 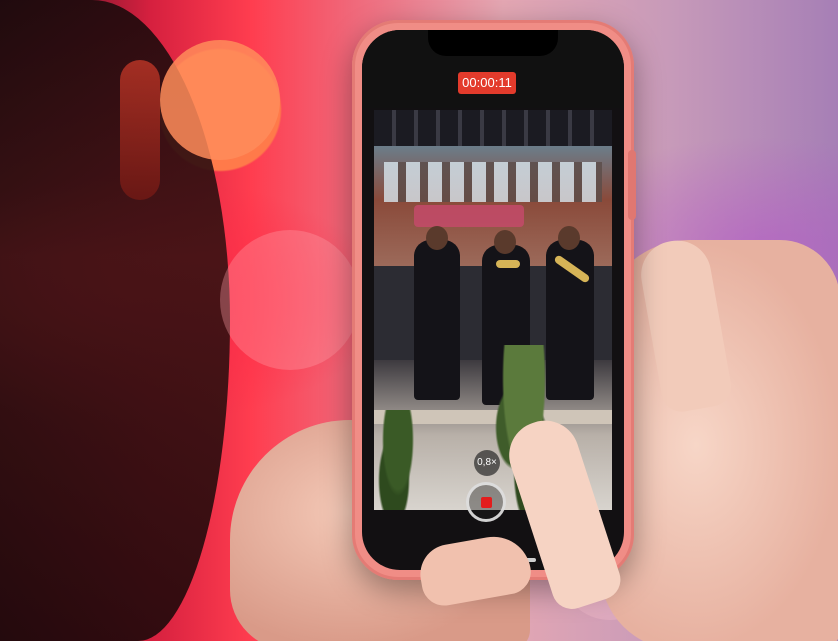 I want to click on record-stop-button, so click(x=486, y=502).